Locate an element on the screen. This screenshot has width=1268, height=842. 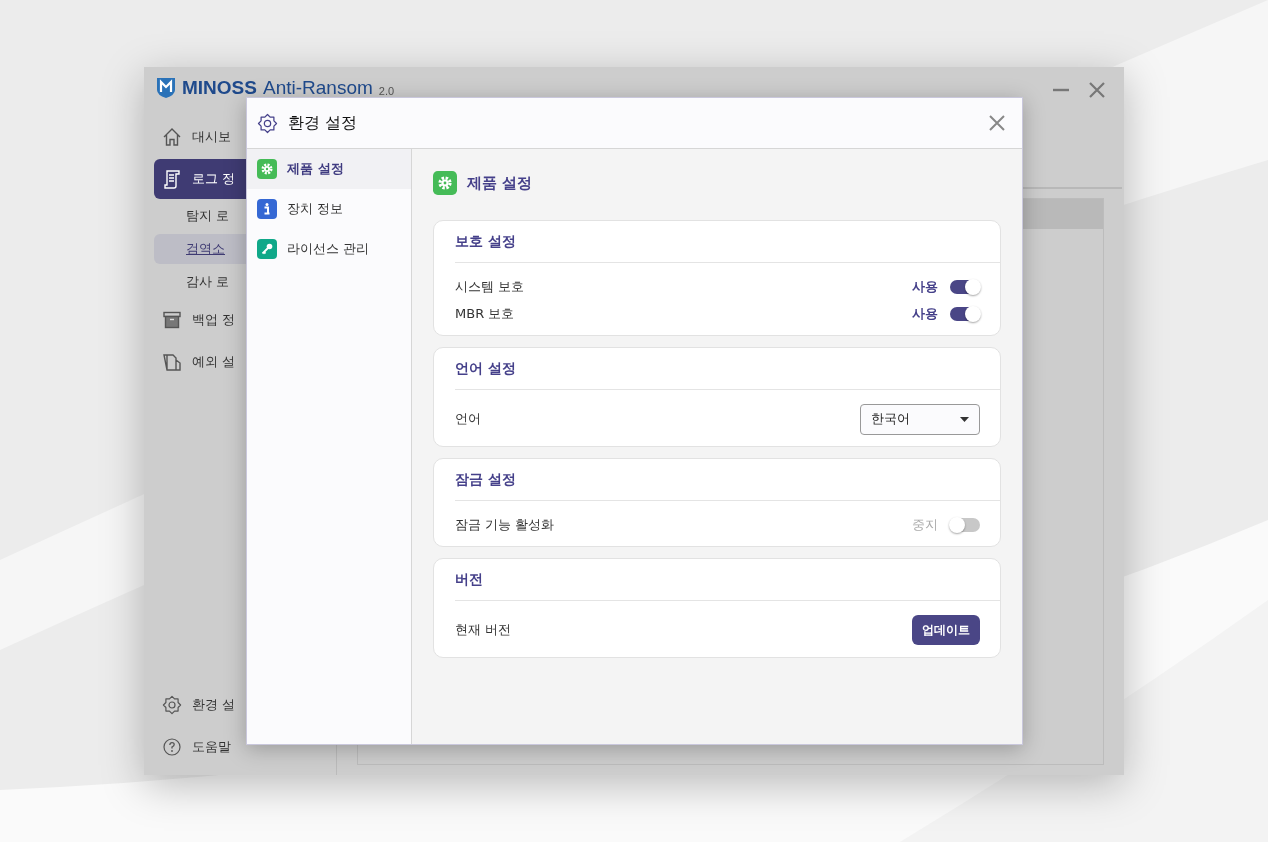
section-title: 언어 설정 is located at coordinates (485, 368).